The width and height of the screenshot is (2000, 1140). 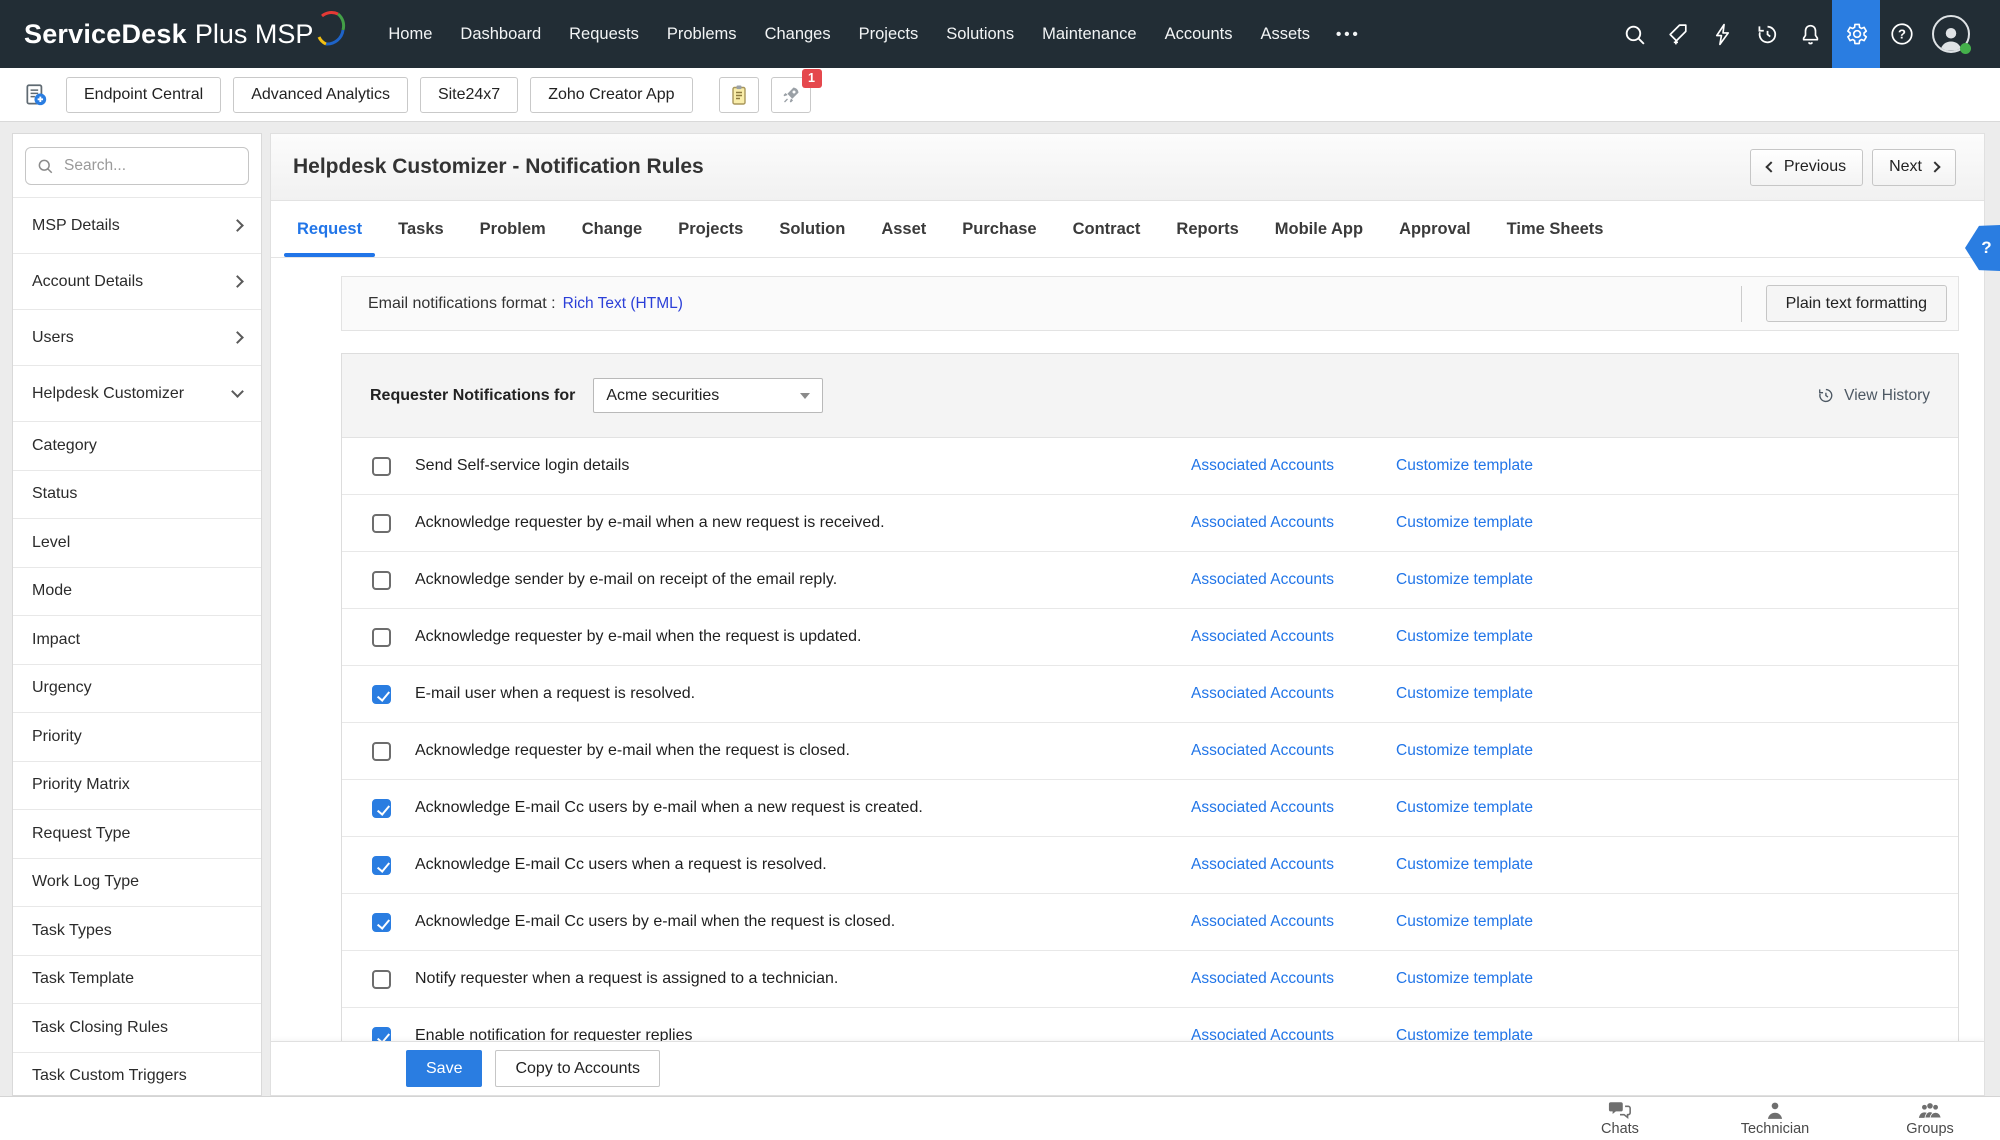 I want to click on sidebar-group-account-details: Account Details, so click(x=137, y=281).